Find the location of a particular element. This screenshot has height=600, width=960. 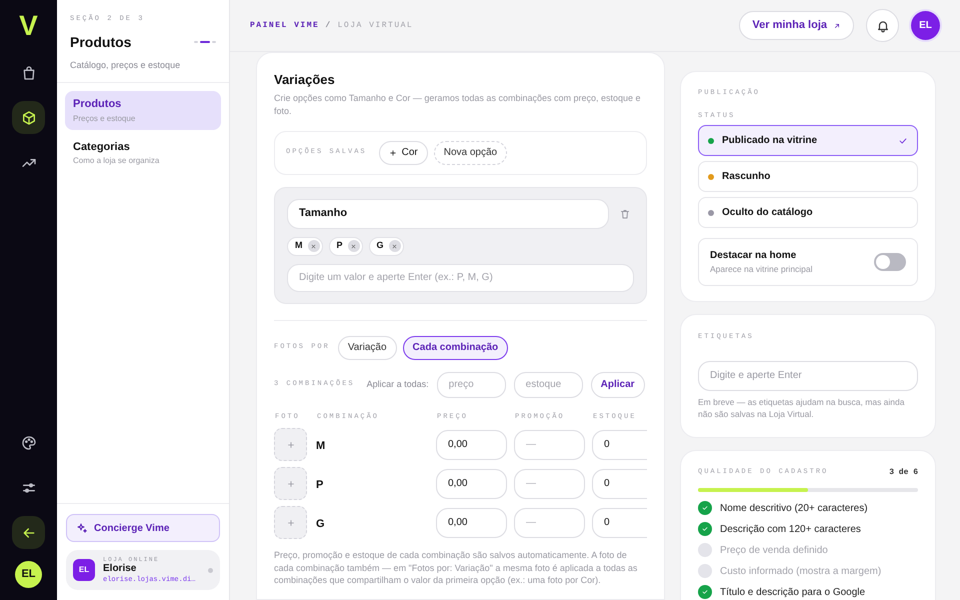

nav-item-sublabel: Como a loja se organiza is located at coordinates (116, 161).